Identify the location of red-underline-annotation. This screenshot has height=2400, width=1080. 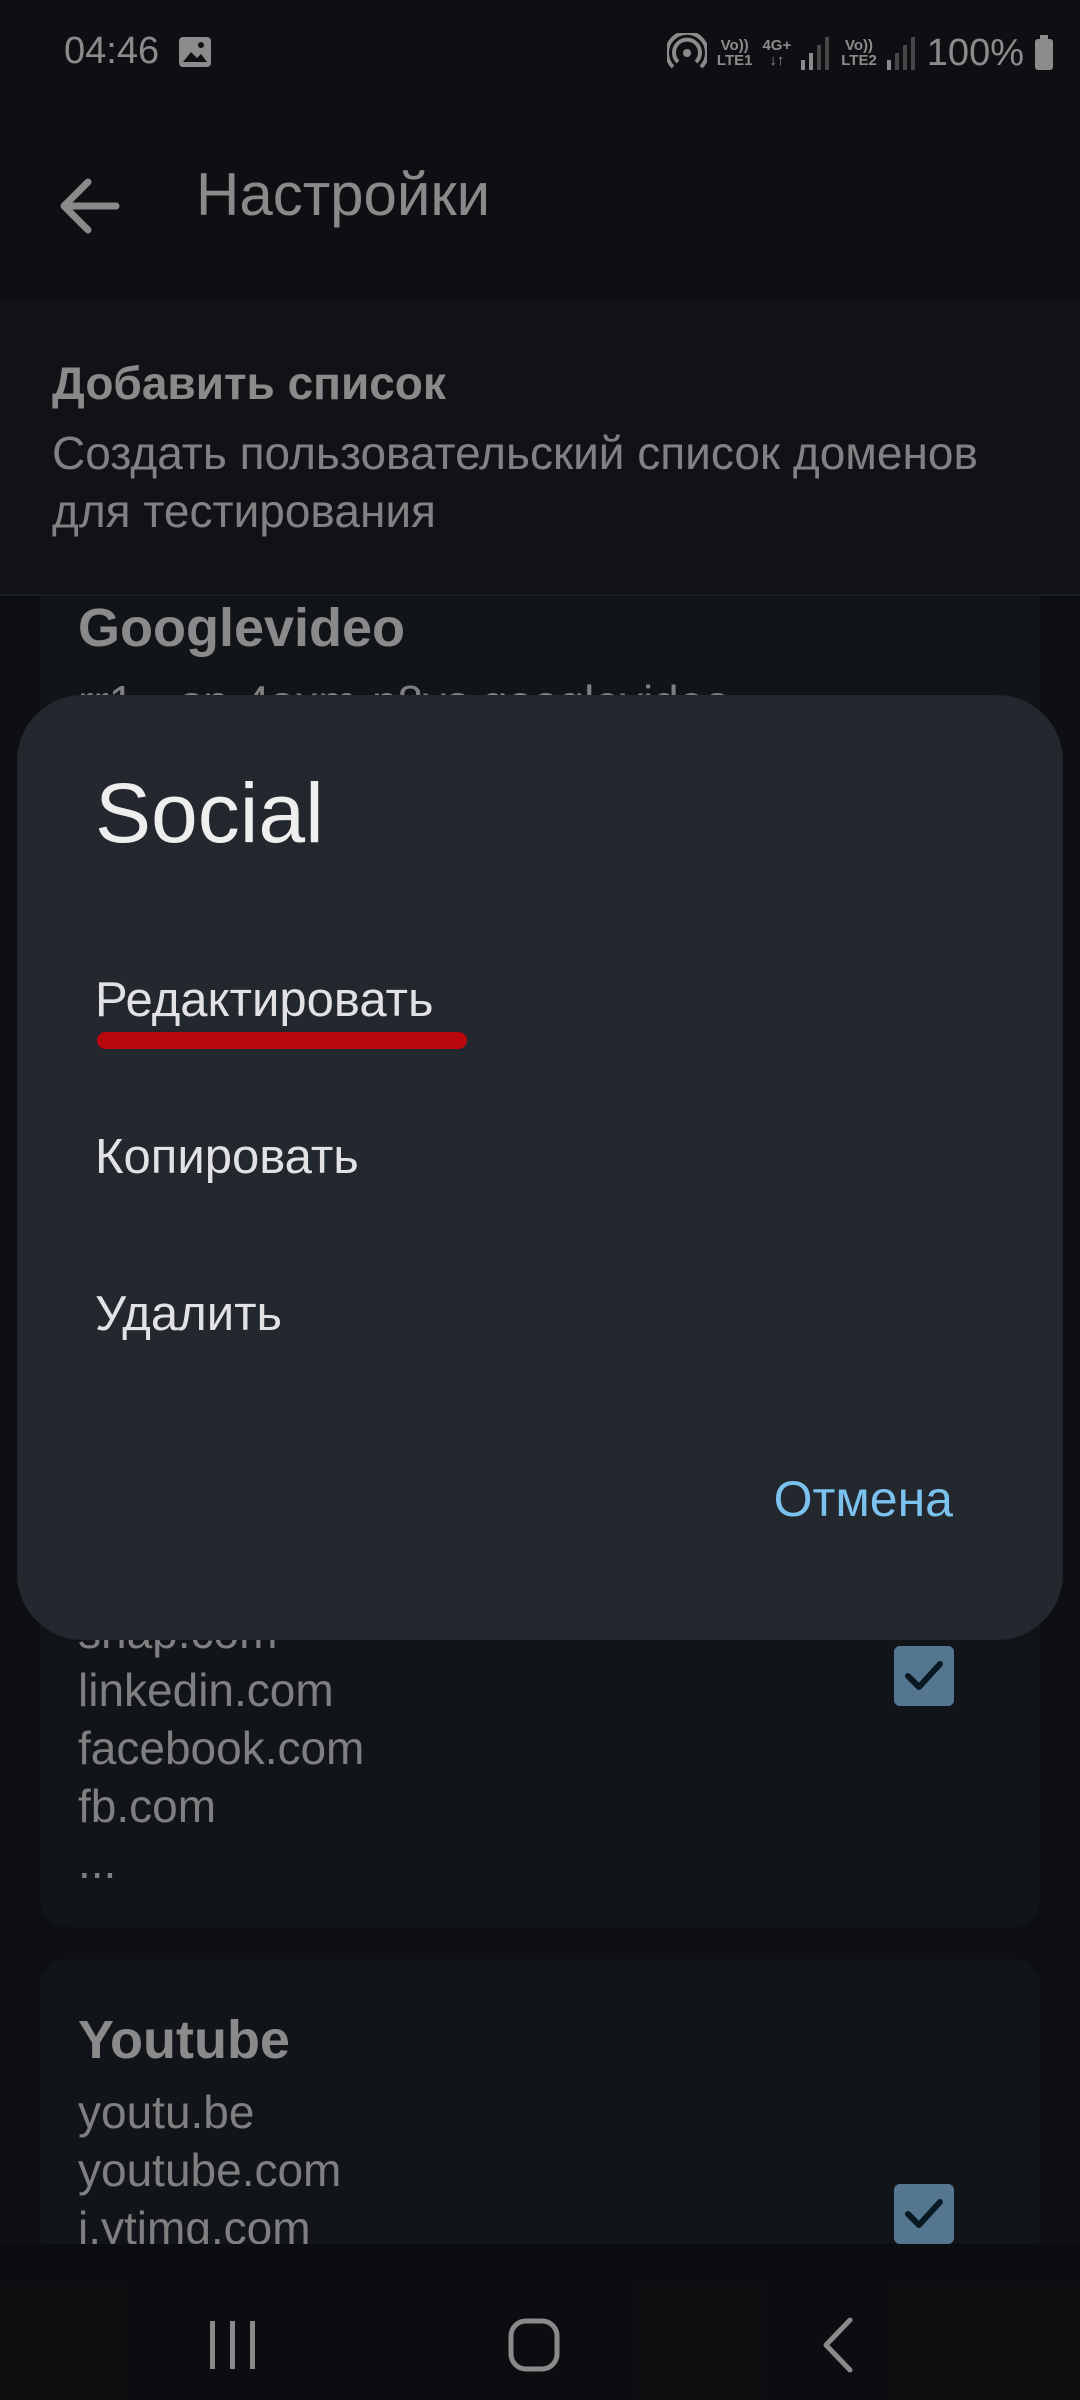
(282, 1040).